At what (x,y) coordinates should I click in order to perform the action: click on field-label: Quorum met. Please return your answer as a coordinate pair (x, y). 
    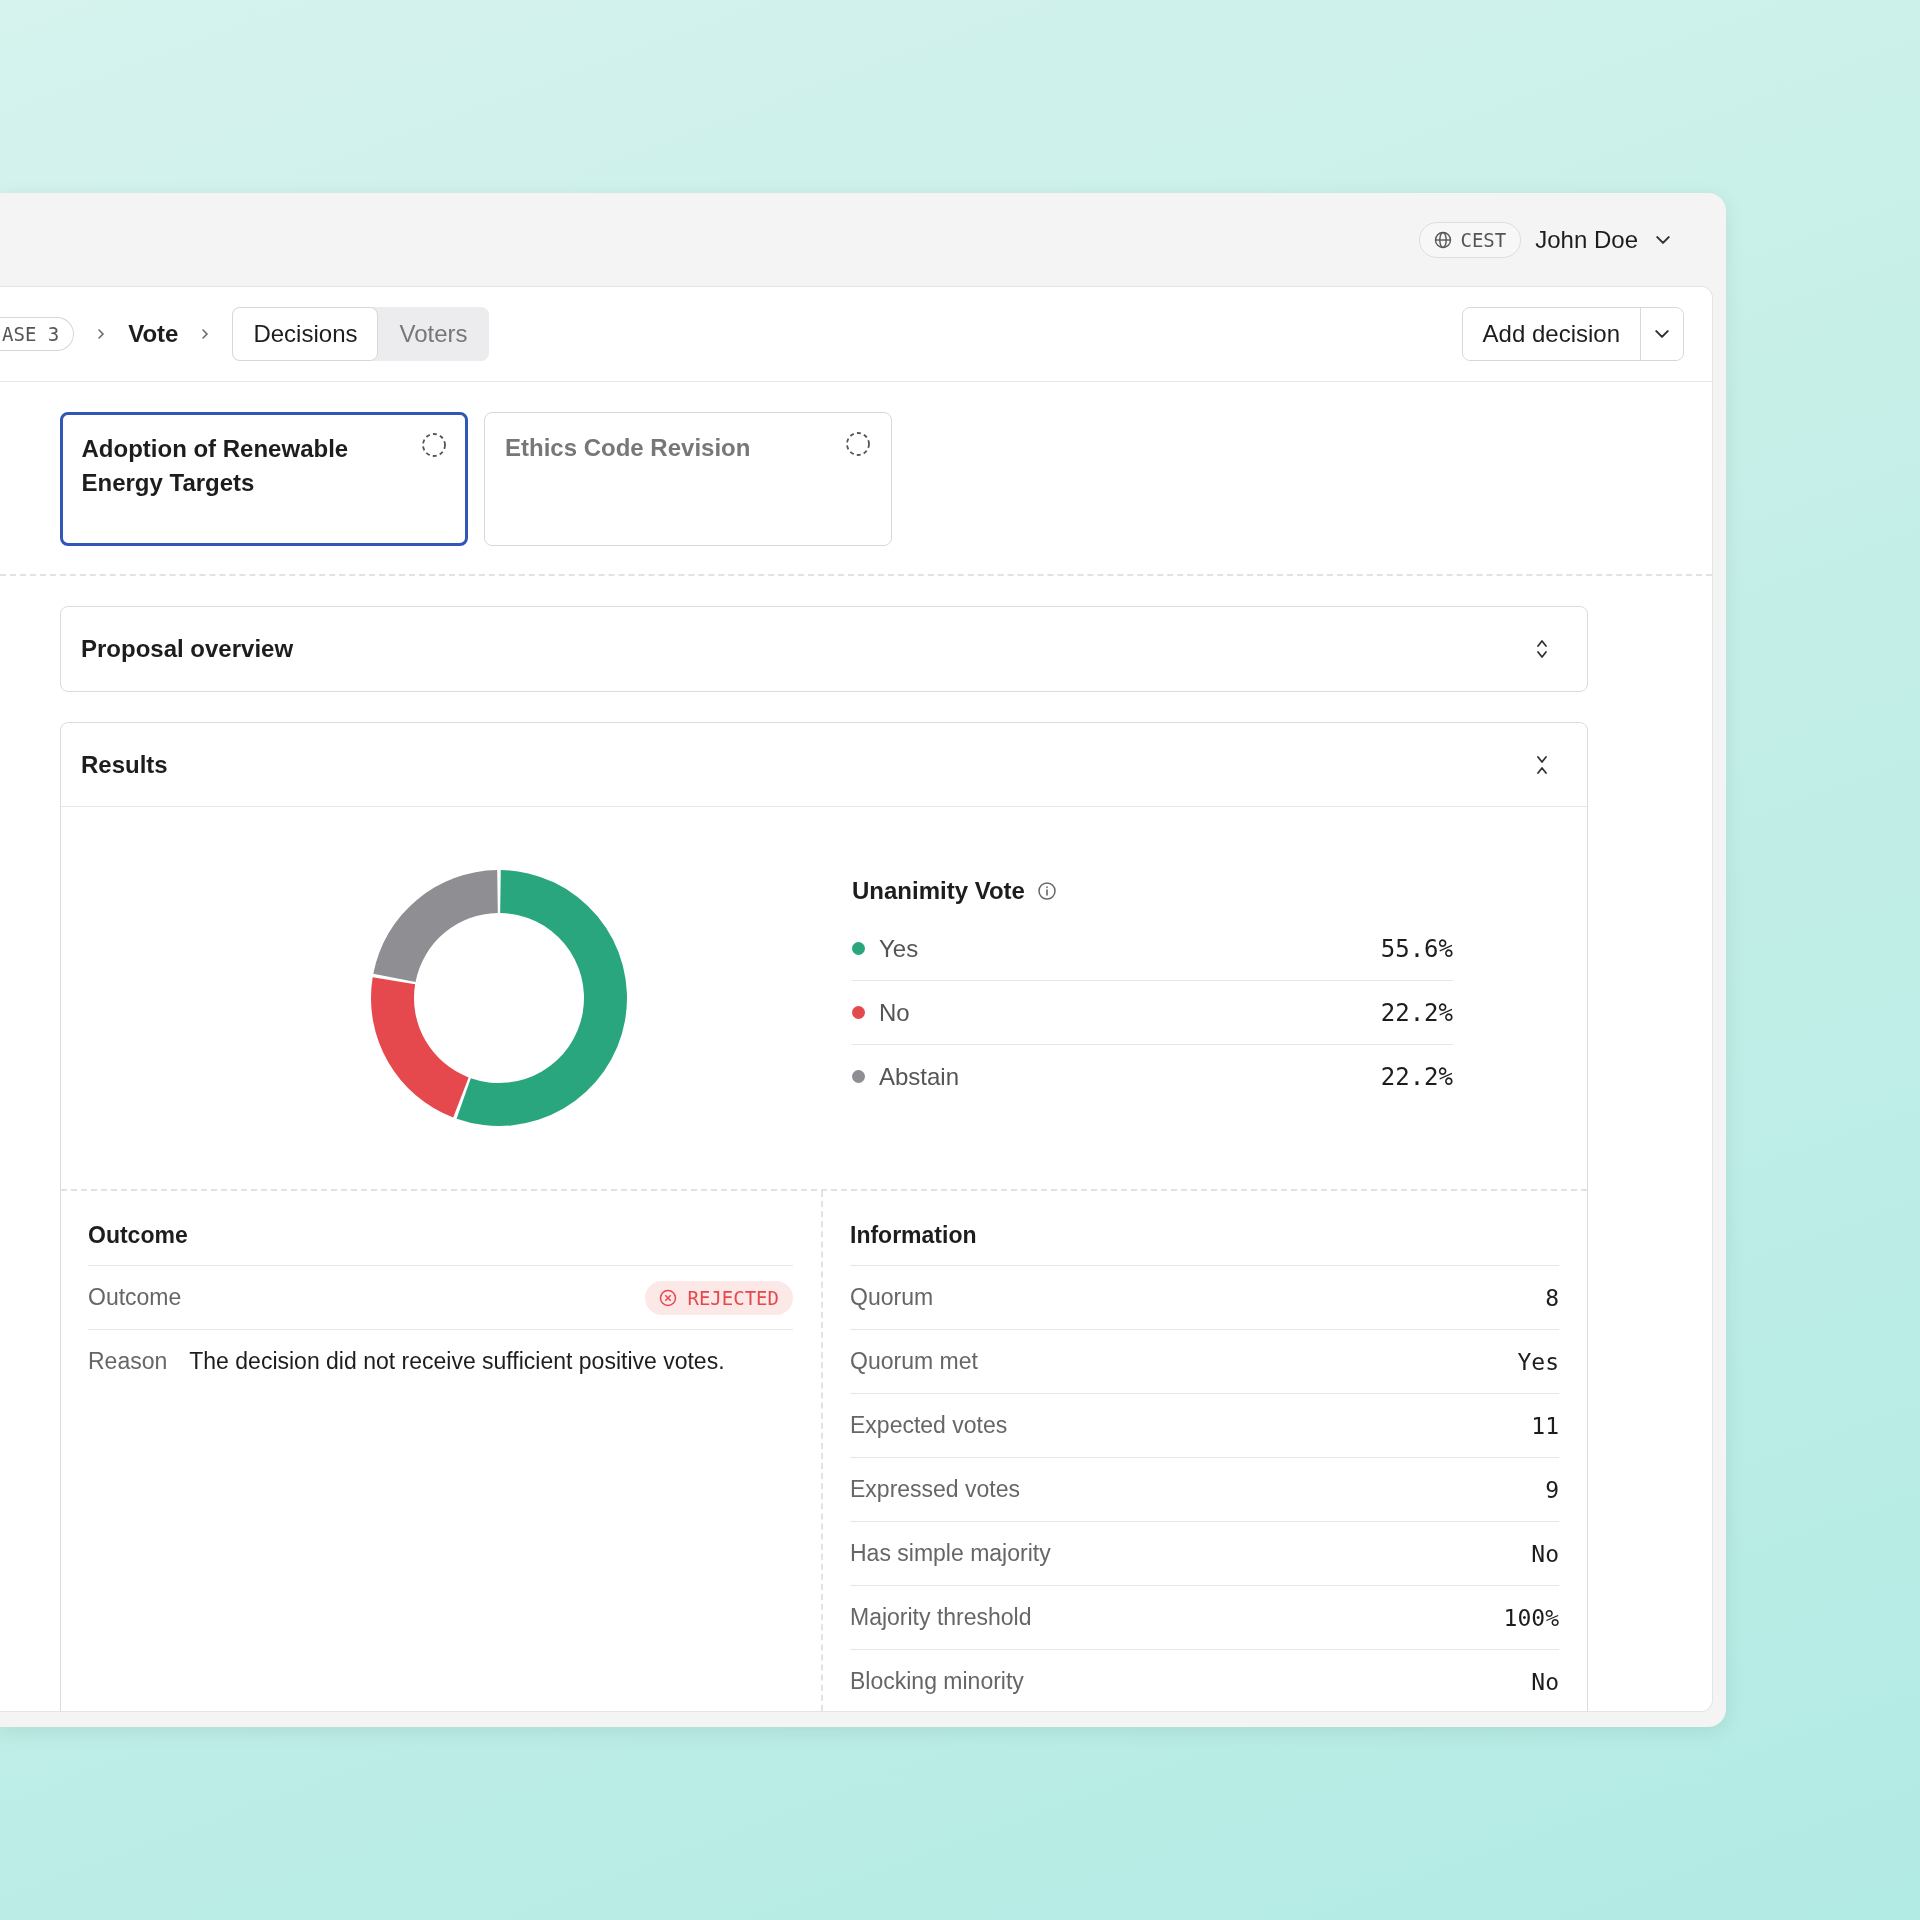
    Looking at the image, I should click on (914, 1361).